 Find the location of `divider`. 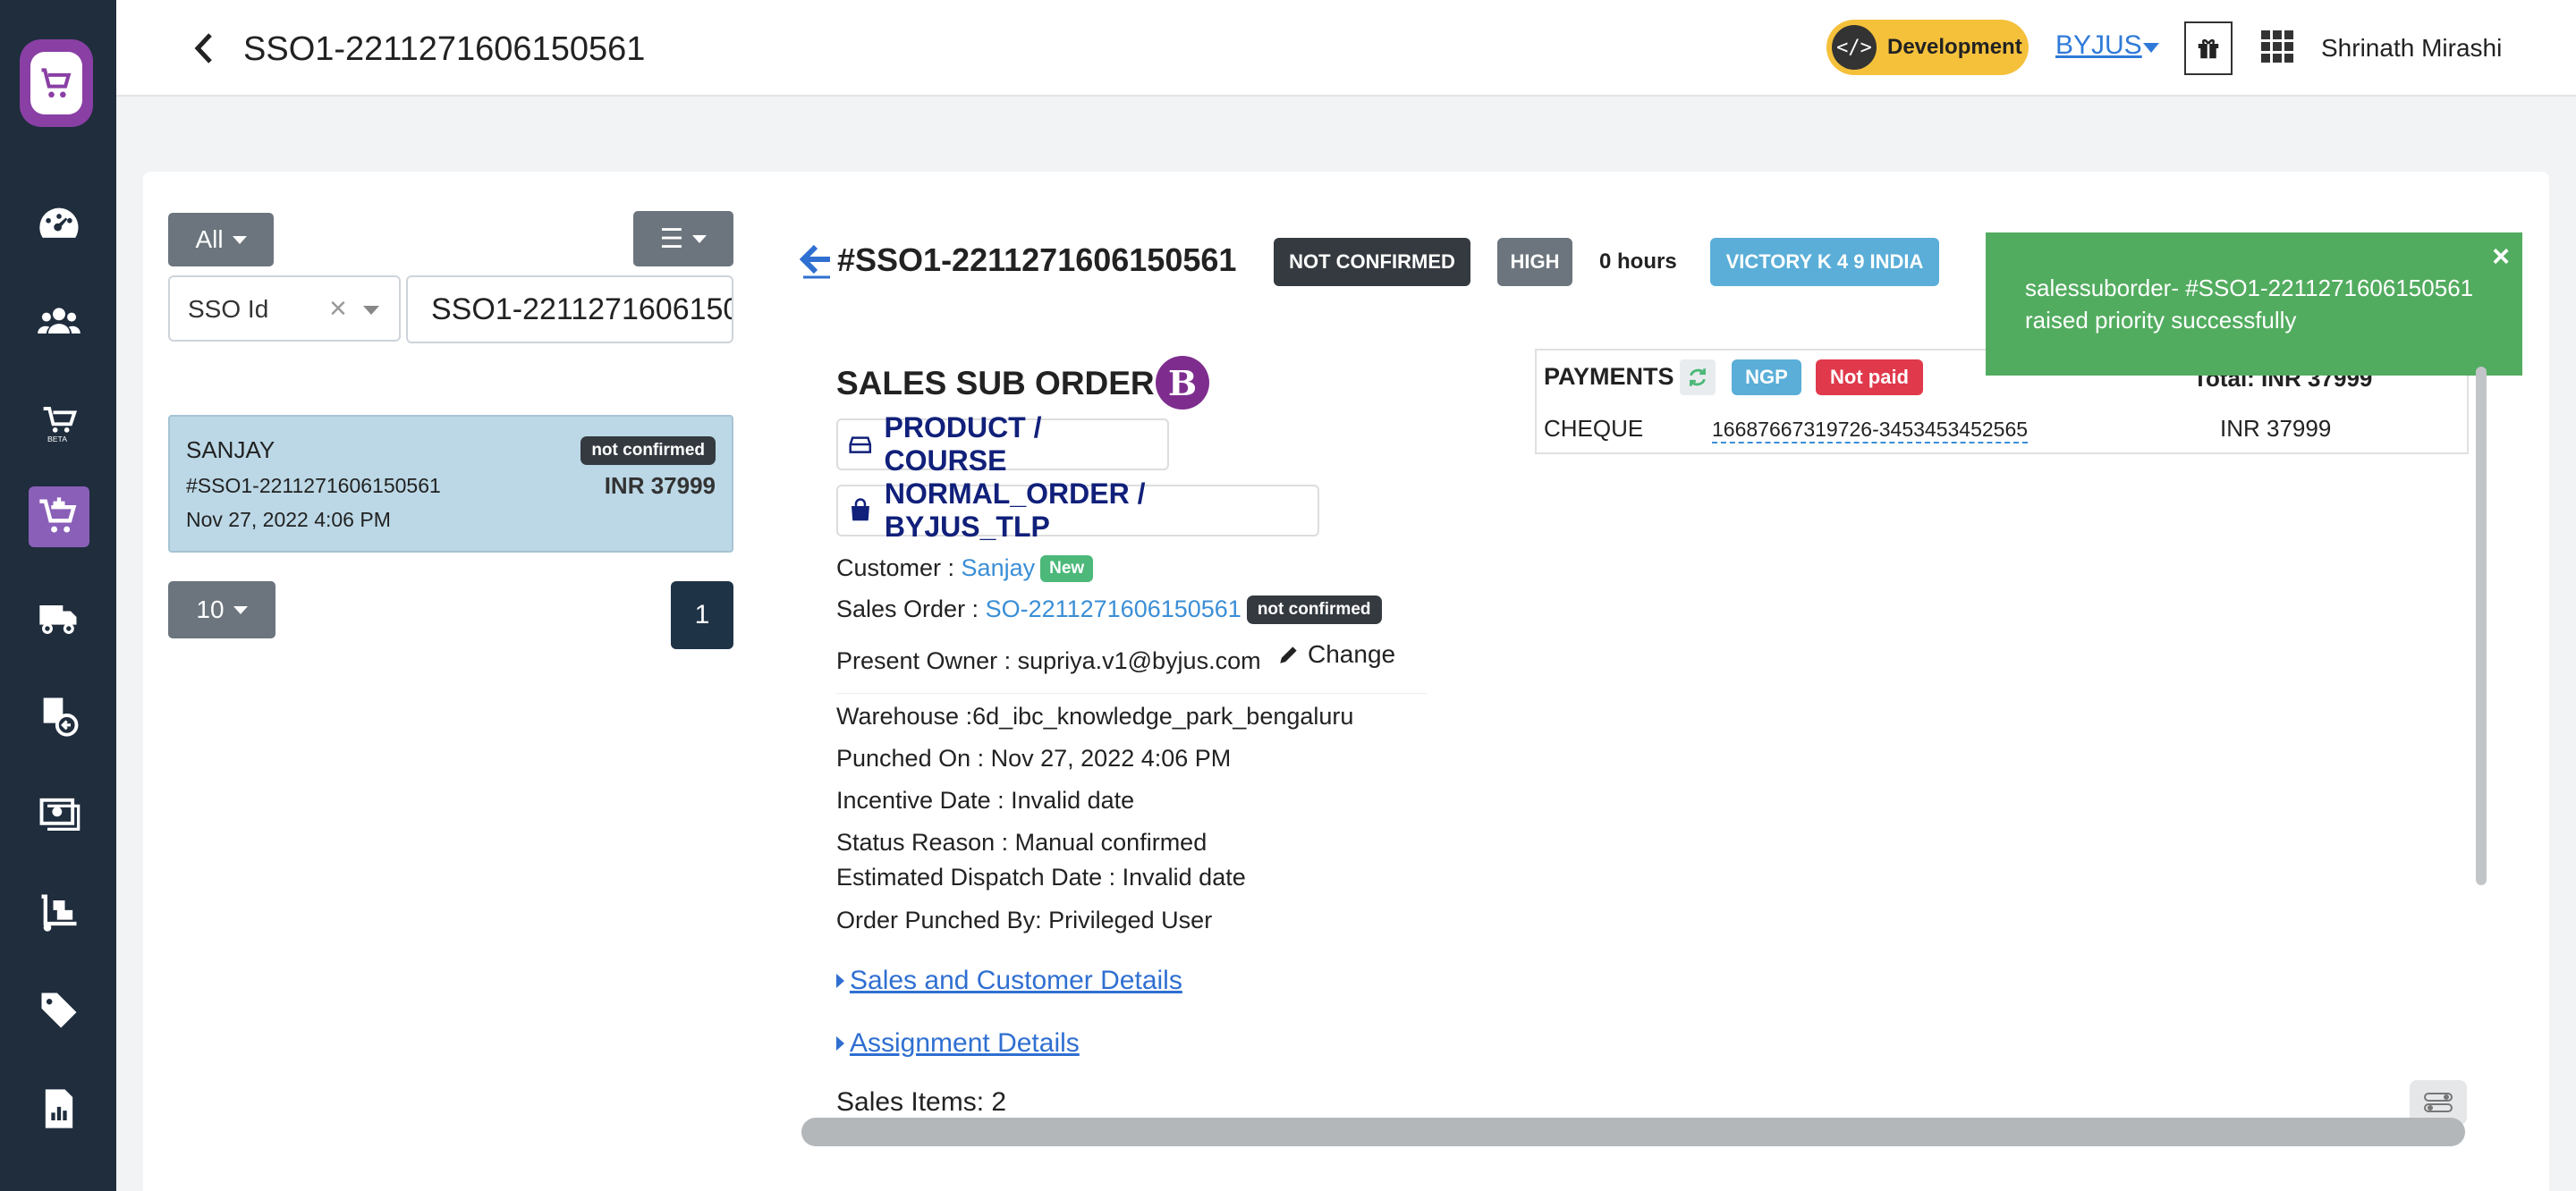

divider is located at coordinates (1131, 693).